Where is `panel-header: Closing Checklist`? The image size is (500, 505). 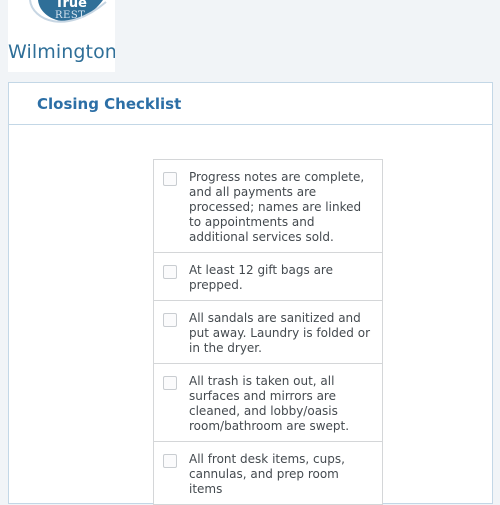
panel-header: Closing Checklist is located at coordinates (250, 104).